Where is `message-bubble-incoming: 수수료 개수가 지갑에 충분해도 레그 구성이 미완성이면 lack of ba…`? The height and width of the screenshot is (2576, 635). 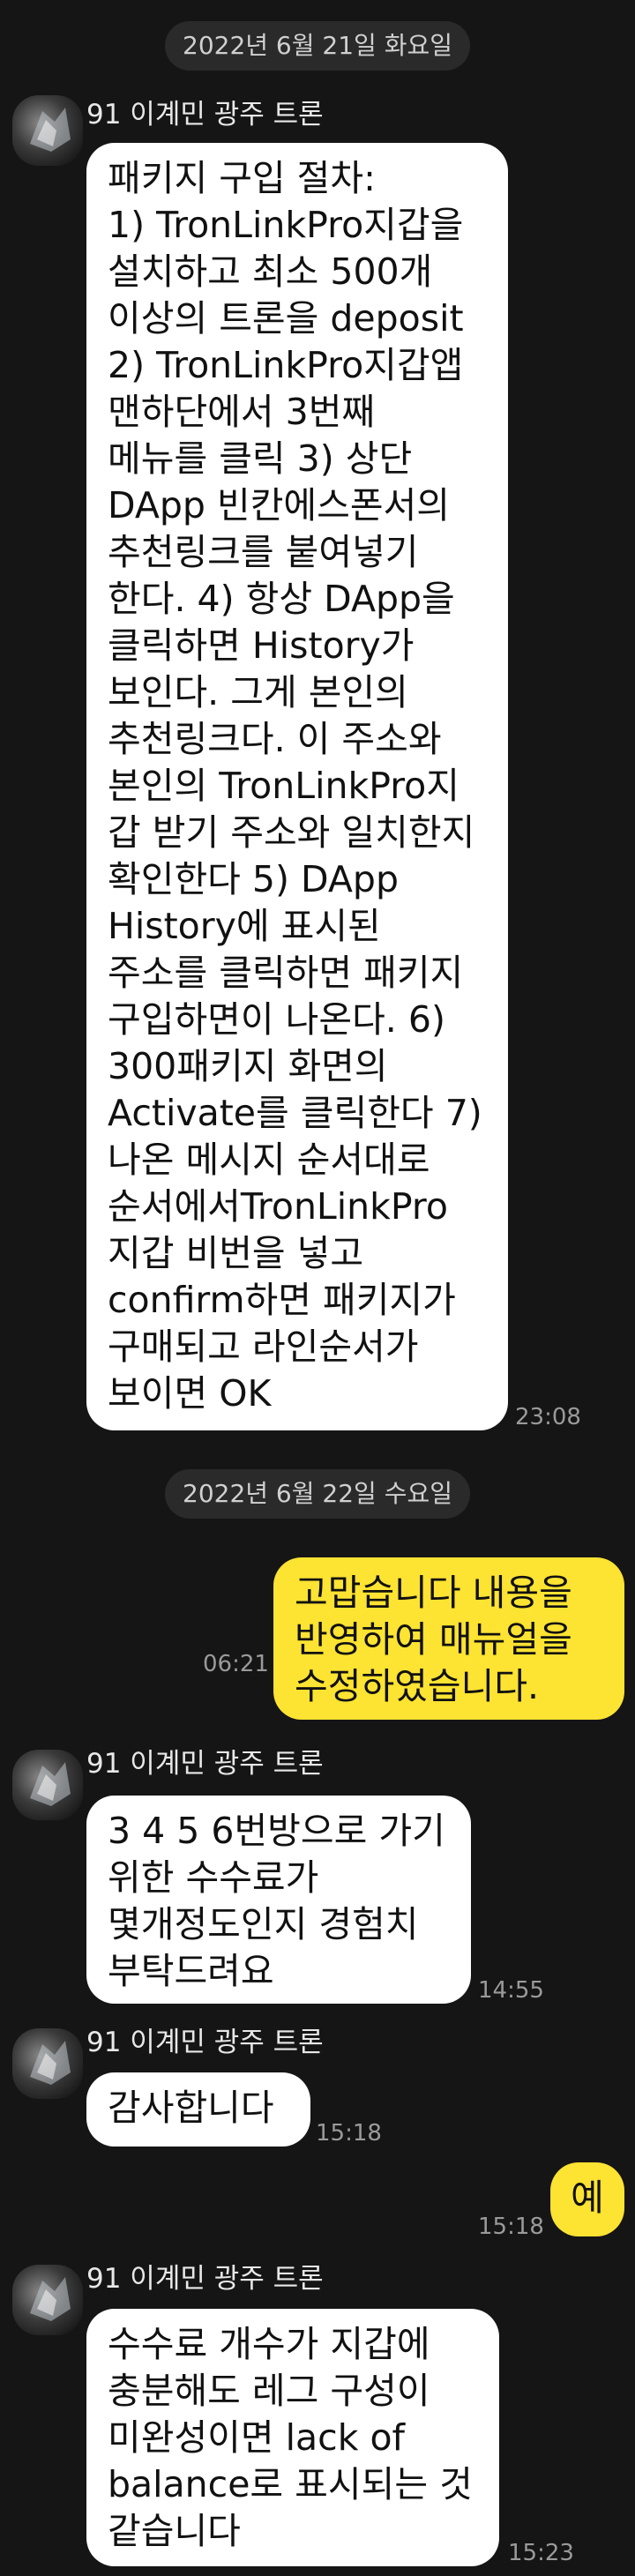 message-bubble-incoming: 수수료 개수가 지갑에 충분해도 레그 구성이 미완성이면 lack of ba… is located at coordinates (292, 2437).